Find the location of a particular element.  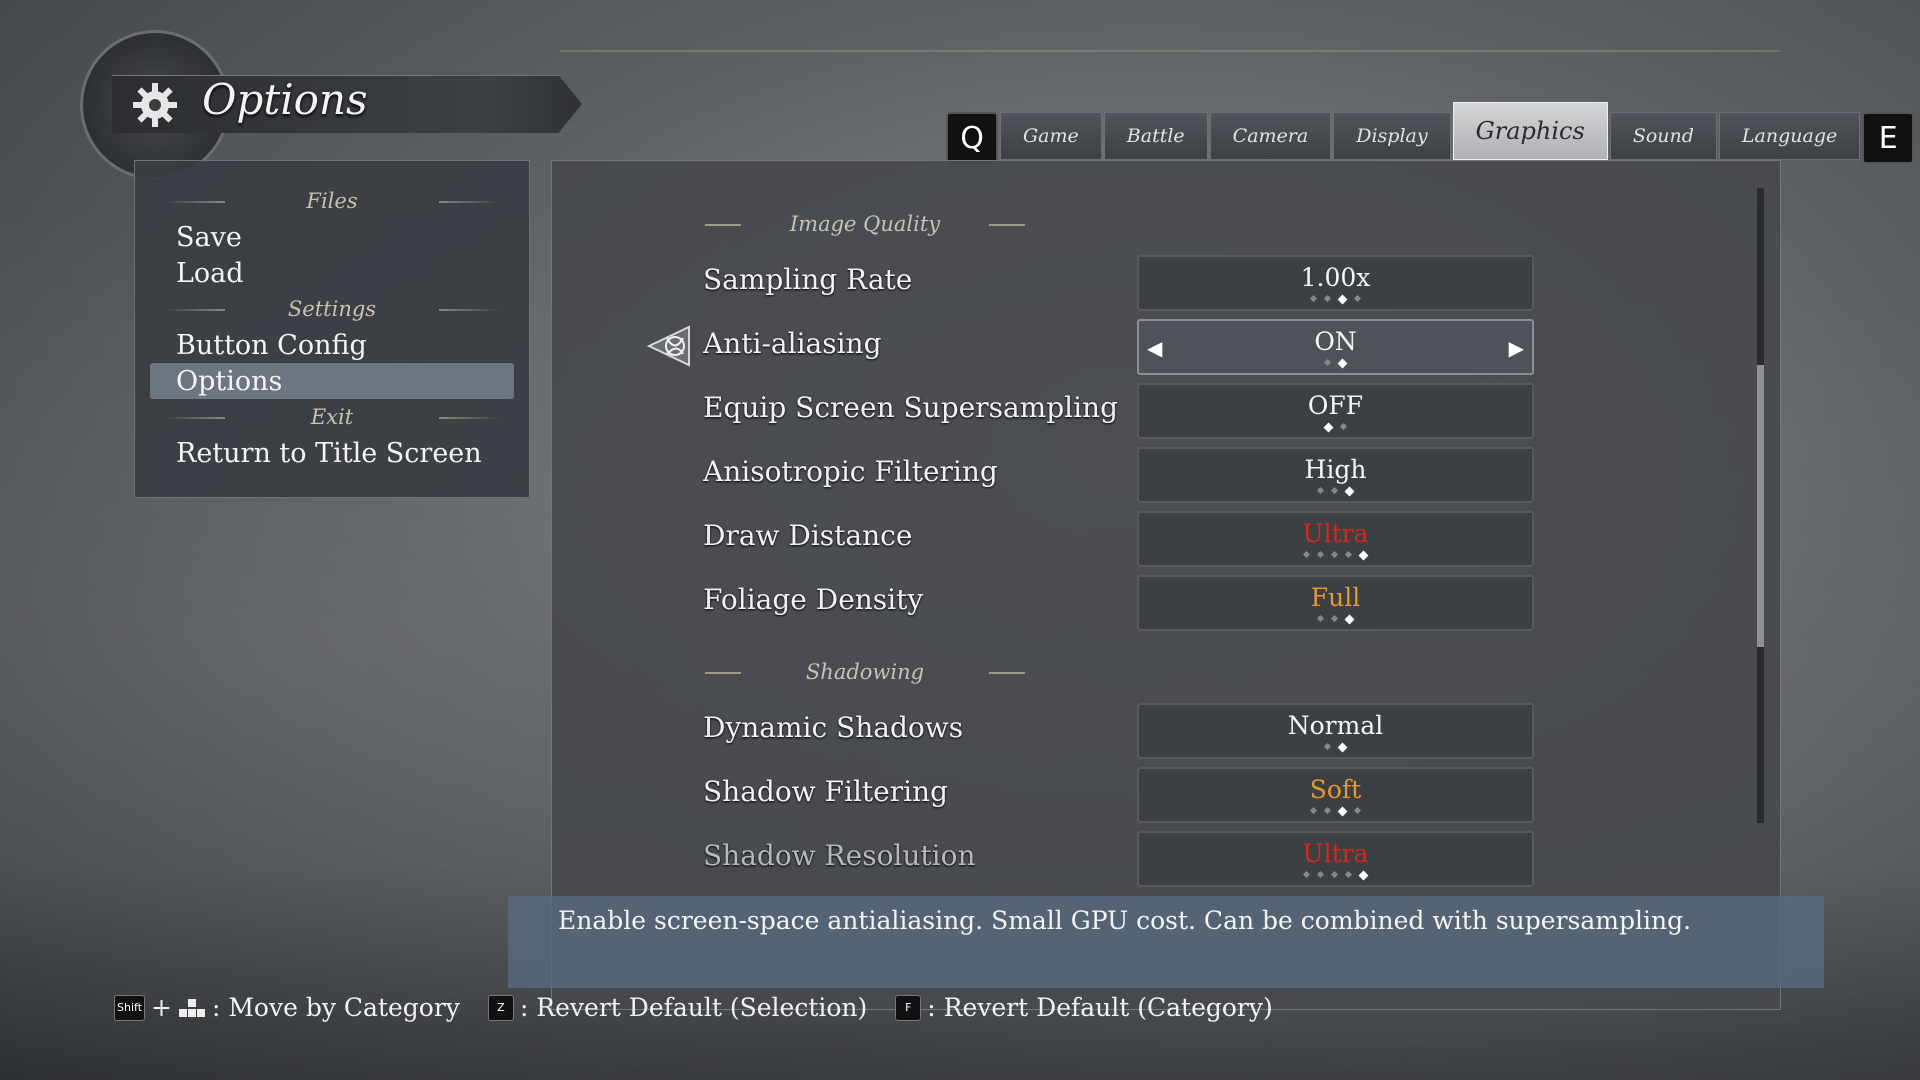

setting-label: Anisotropic Filtering is located at coordinates (850, 471).